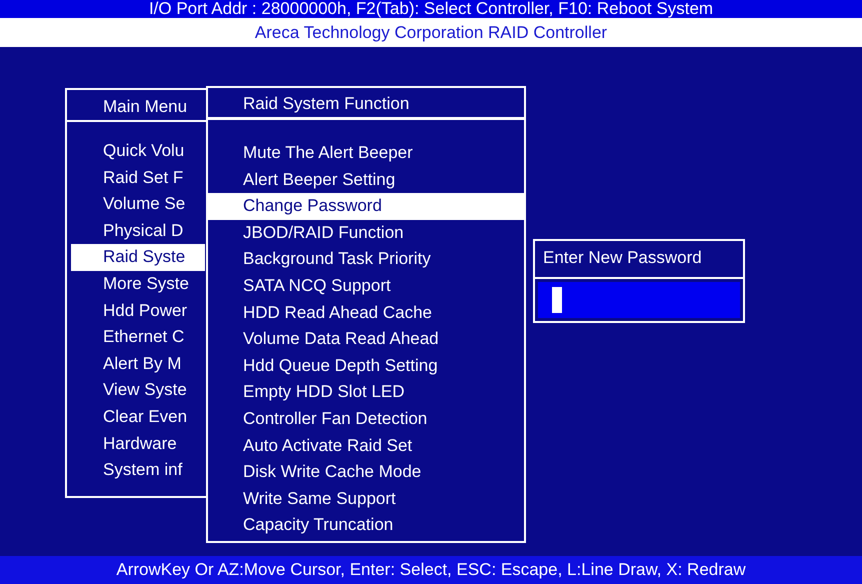  I want to click on menu-item: Empty HDD Slot LED, so click(366, 392).